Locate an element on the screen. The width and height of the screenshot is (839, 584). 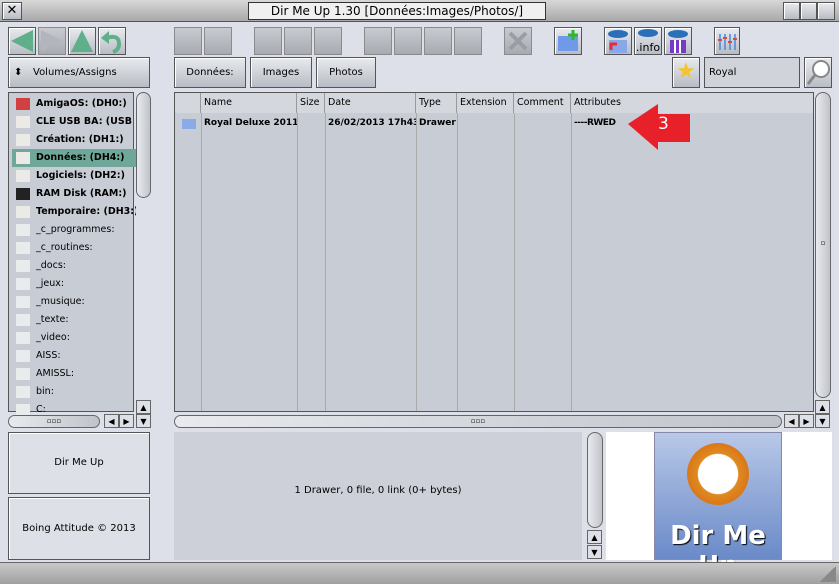
volumes-assigns-selector: ⬍ Volumes/Assigns is located at coordinates (79, 72).